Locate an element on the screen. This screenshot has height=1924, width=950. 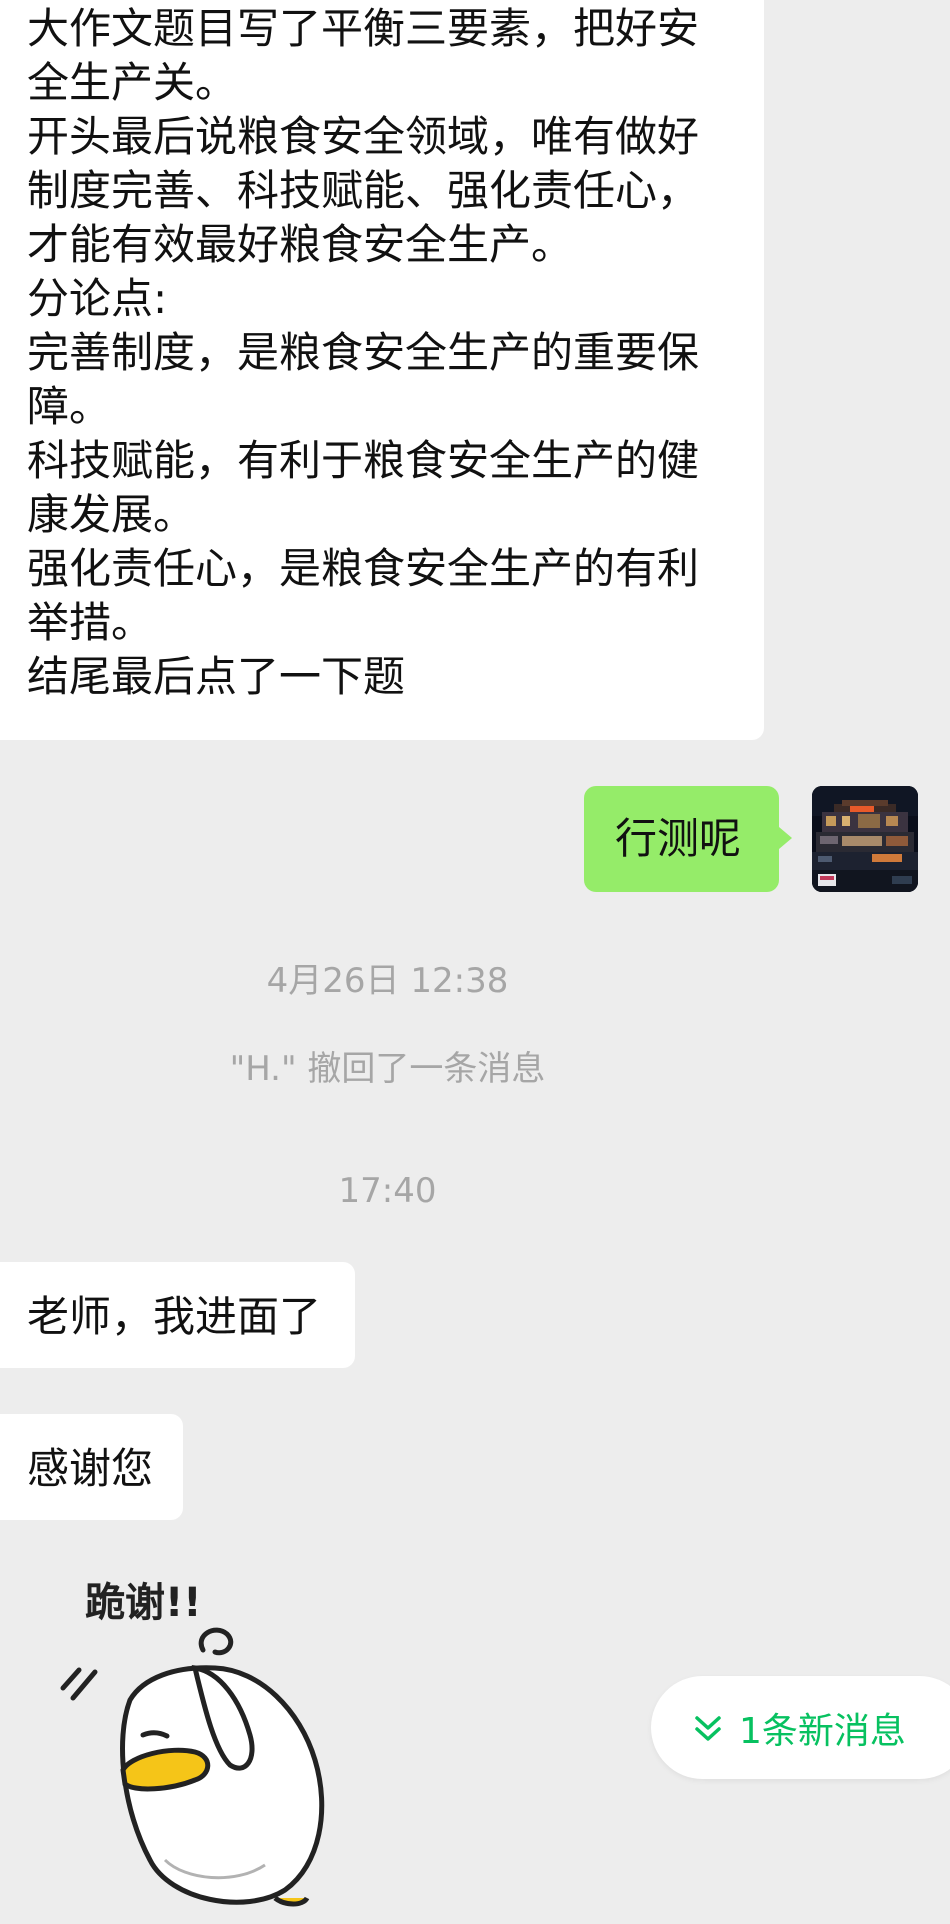
sent-message-bubble: 行测呢 is located at coordinates (681, 839).